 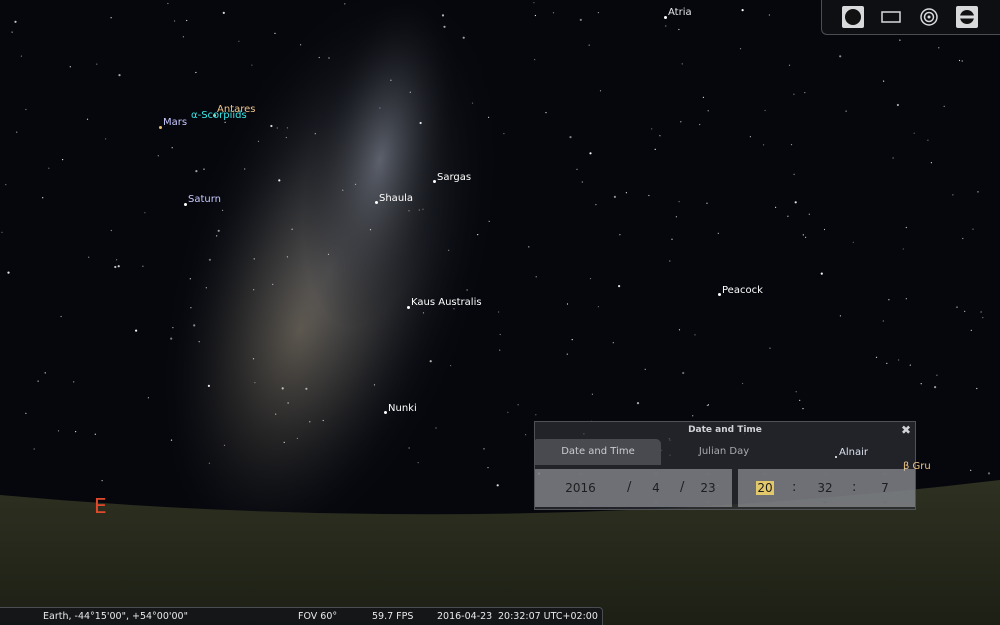 I want to click on year-value: 2016, so click(x=580, y=488).